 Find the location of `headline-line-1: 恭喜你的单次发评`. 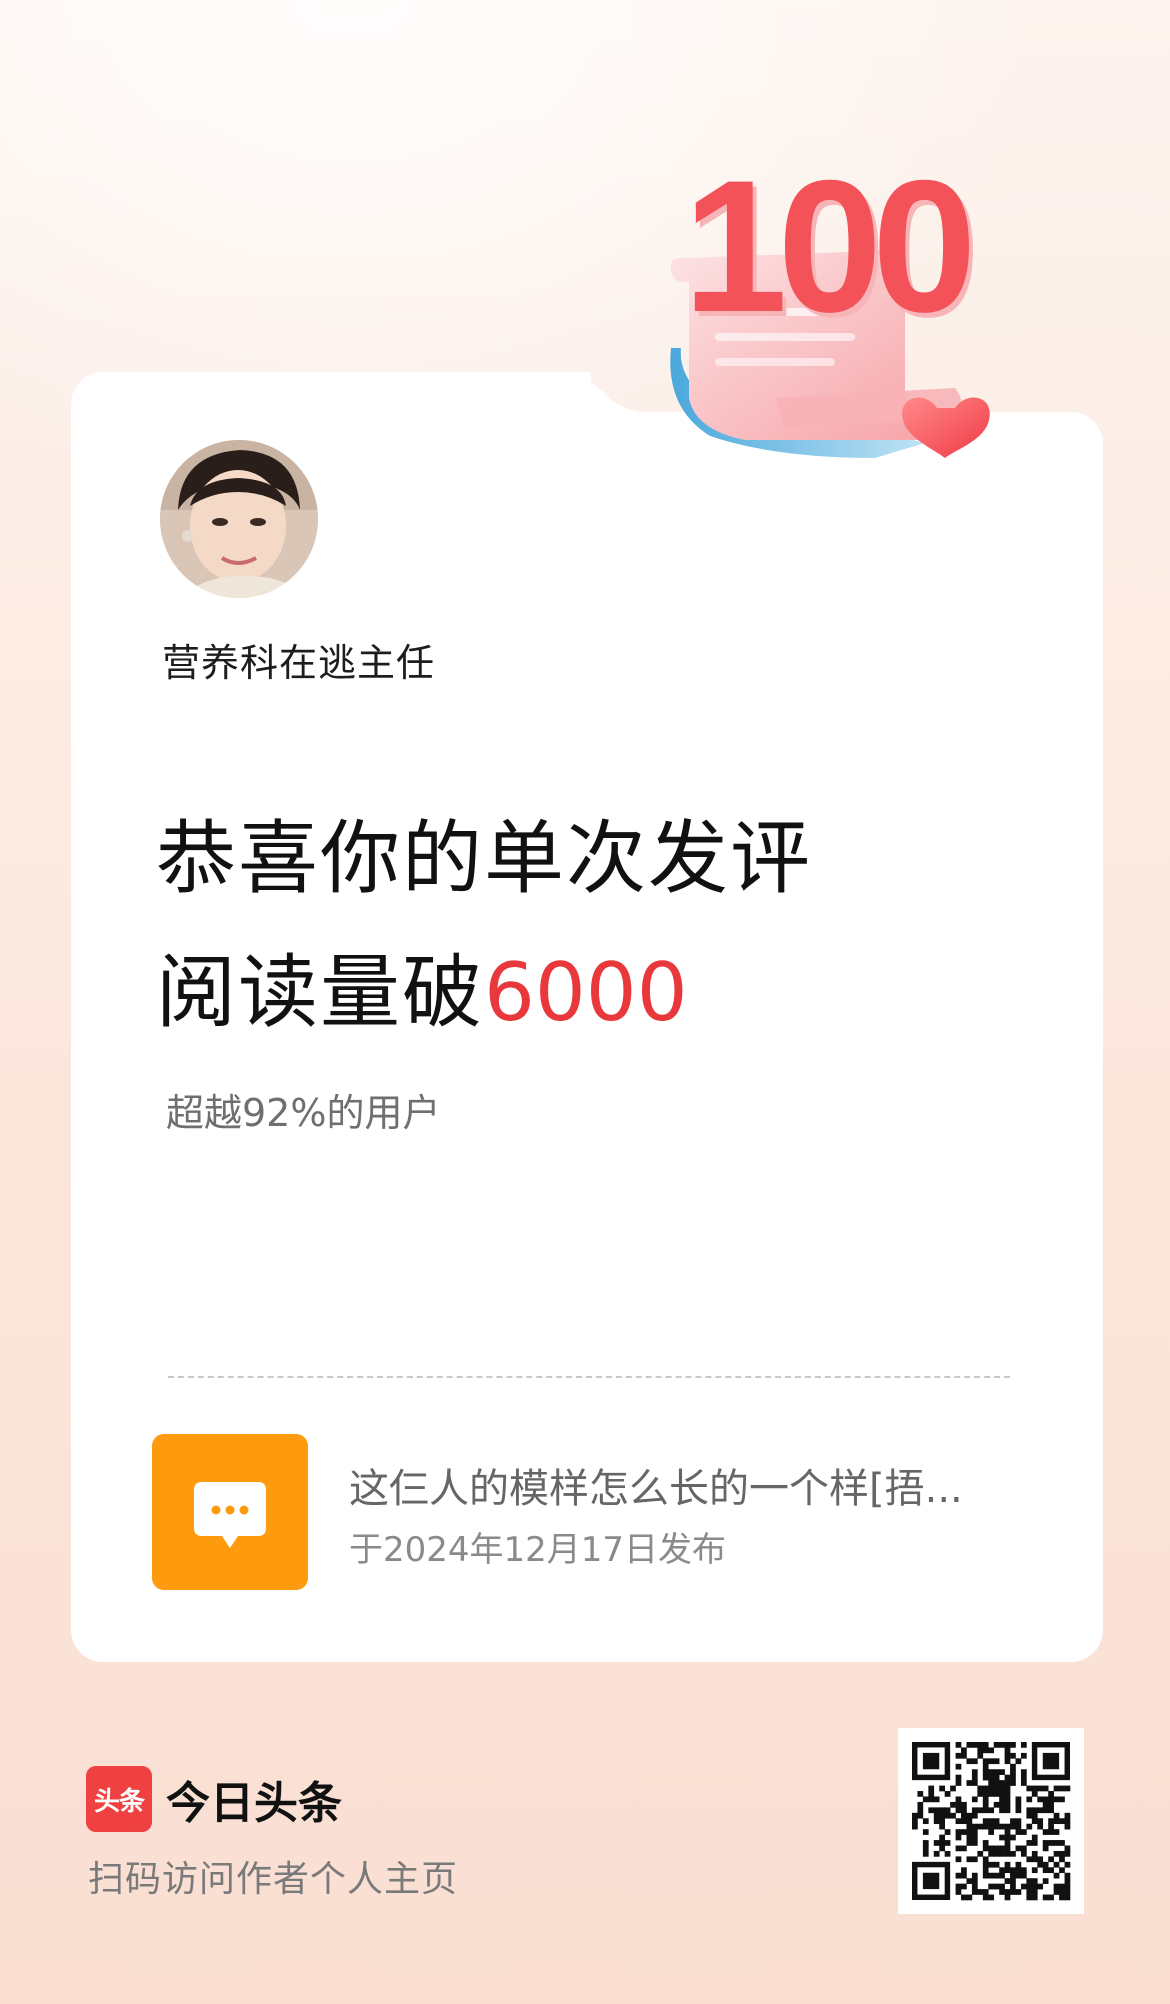

headline-line-1: 恭喜你的单次发评 is located at coordinates (484, 858).